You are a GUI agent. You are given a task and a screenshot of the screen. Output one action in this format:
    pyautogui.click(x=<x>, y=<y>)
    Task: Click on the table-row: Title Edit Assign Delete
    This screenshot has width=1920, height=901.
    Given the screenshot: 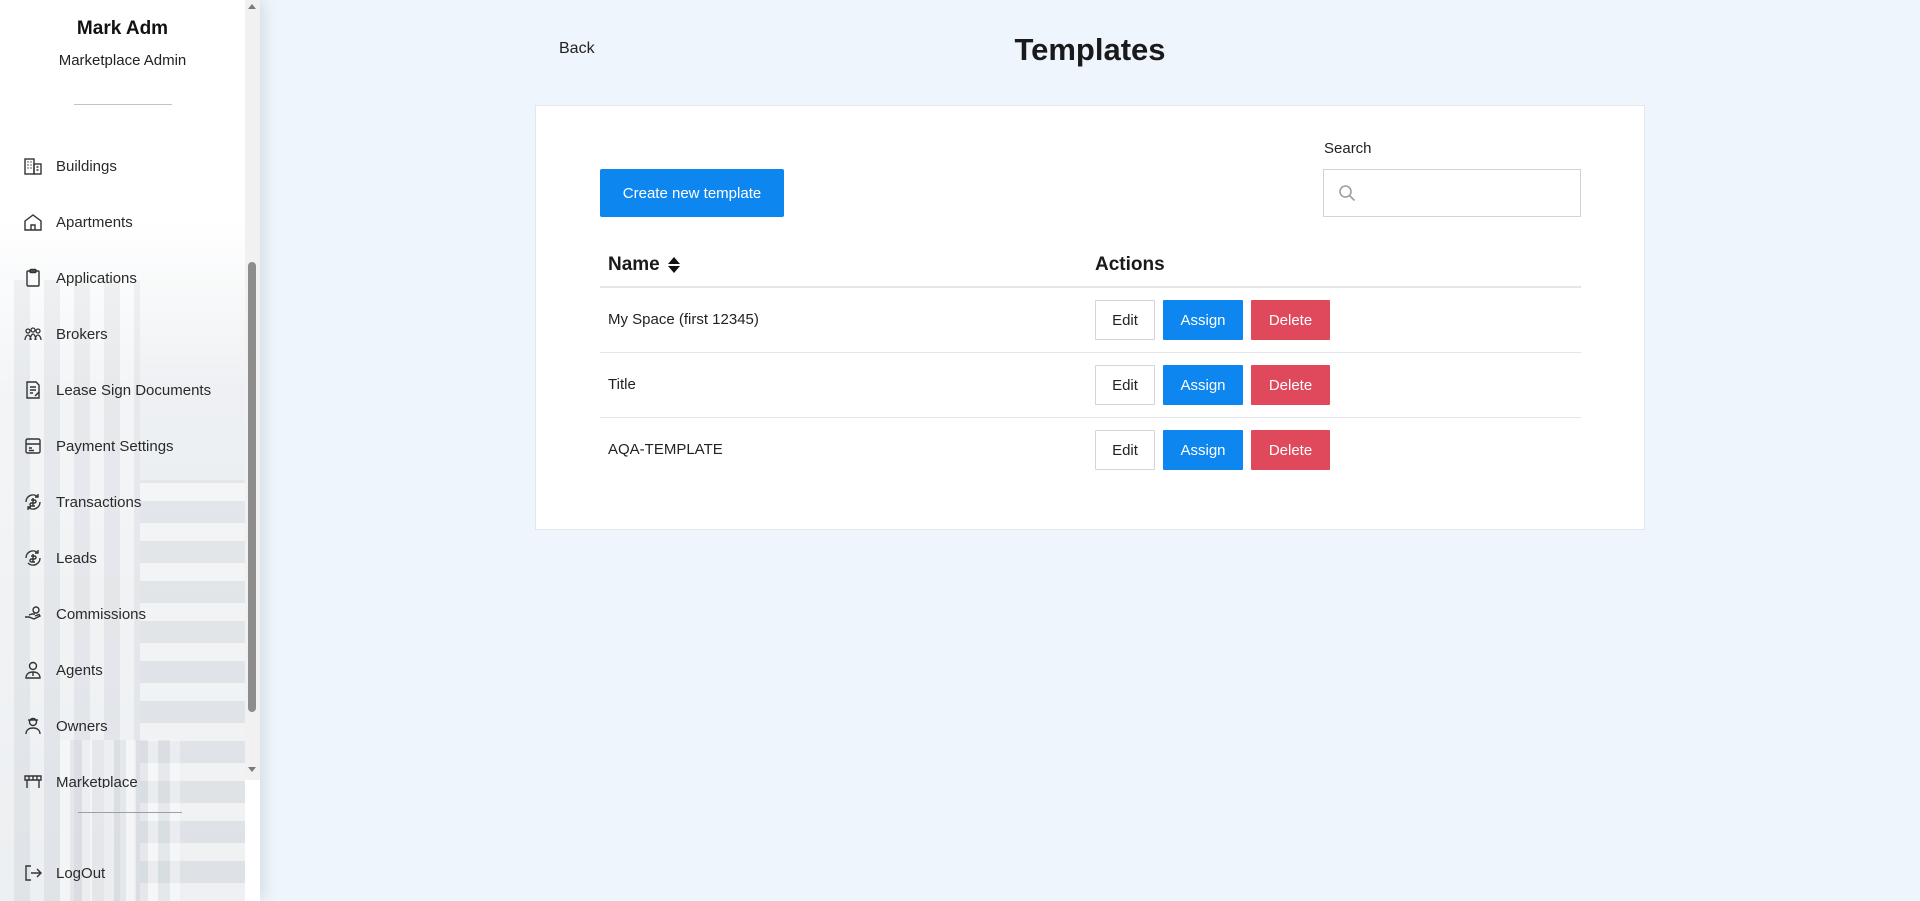 What is the action you would take?
    pyautogui.click(x=1090, y=385)
    